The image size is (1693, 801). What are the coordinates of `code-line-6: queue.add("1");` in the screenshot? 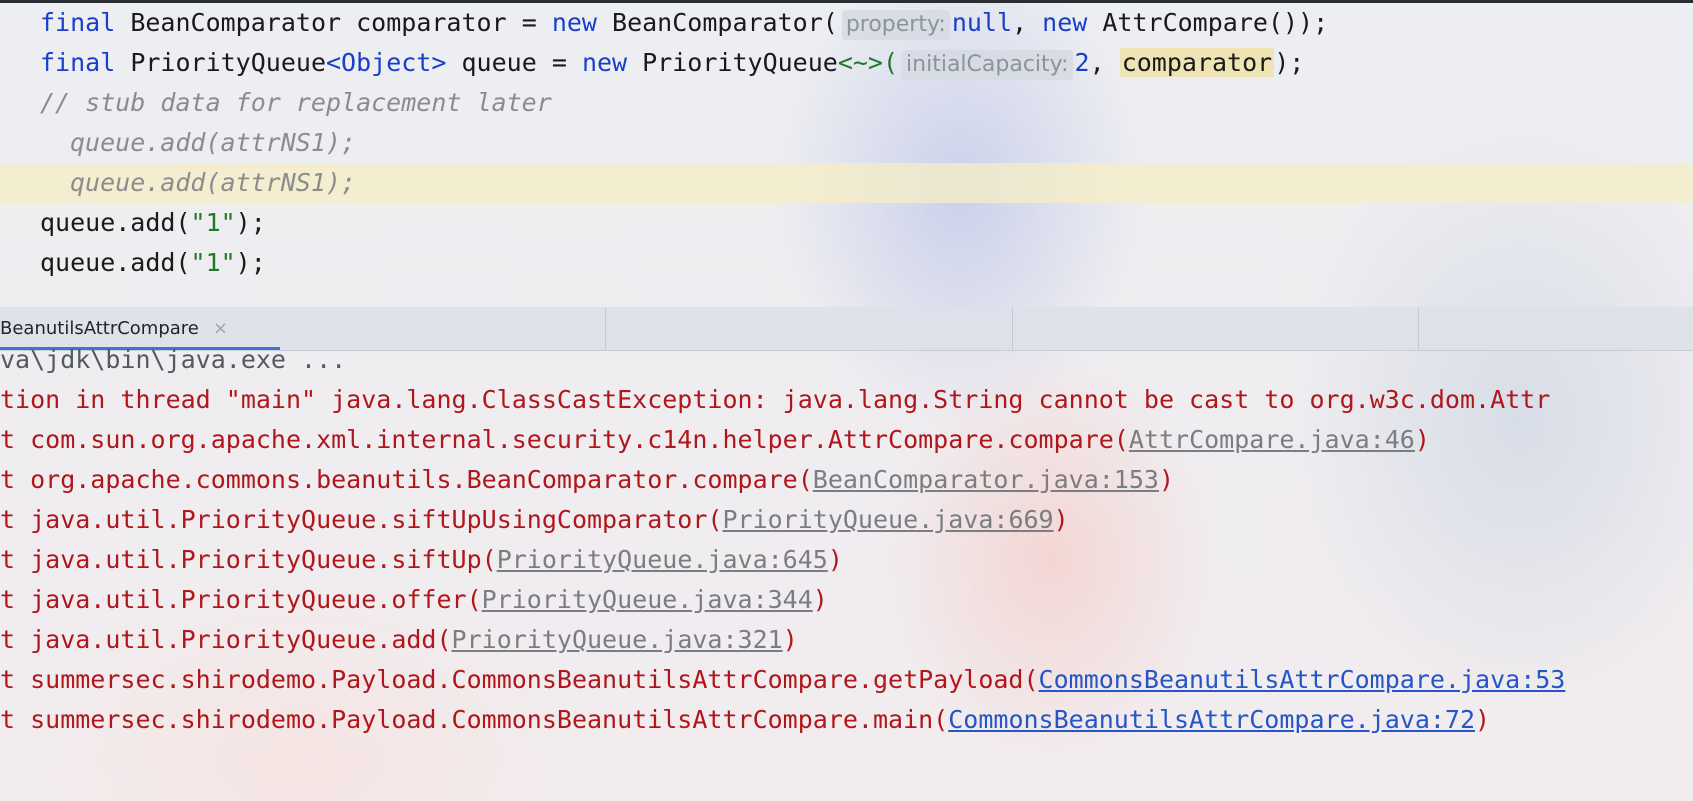 It's located at (846, 223).